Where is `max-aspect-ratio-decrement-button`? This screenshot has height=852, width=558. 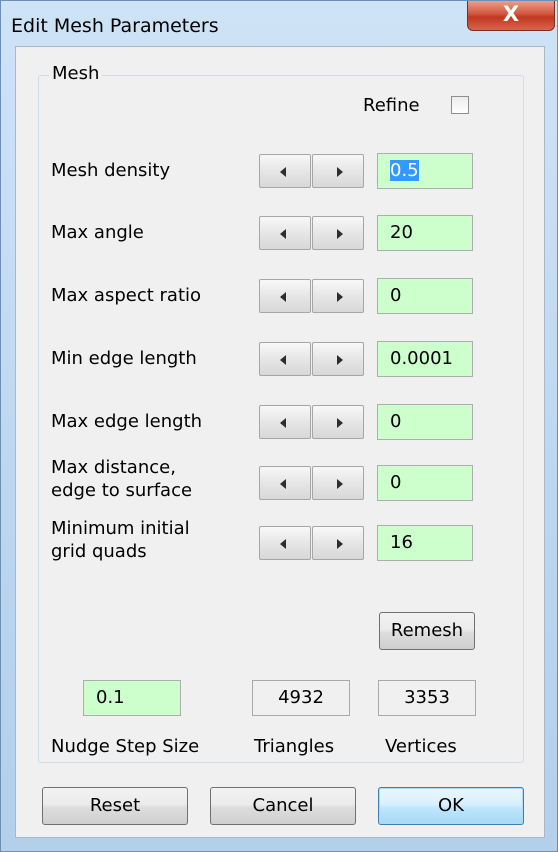 max-aspect-ratio-decrement-button is located at coordinates (285, 296).